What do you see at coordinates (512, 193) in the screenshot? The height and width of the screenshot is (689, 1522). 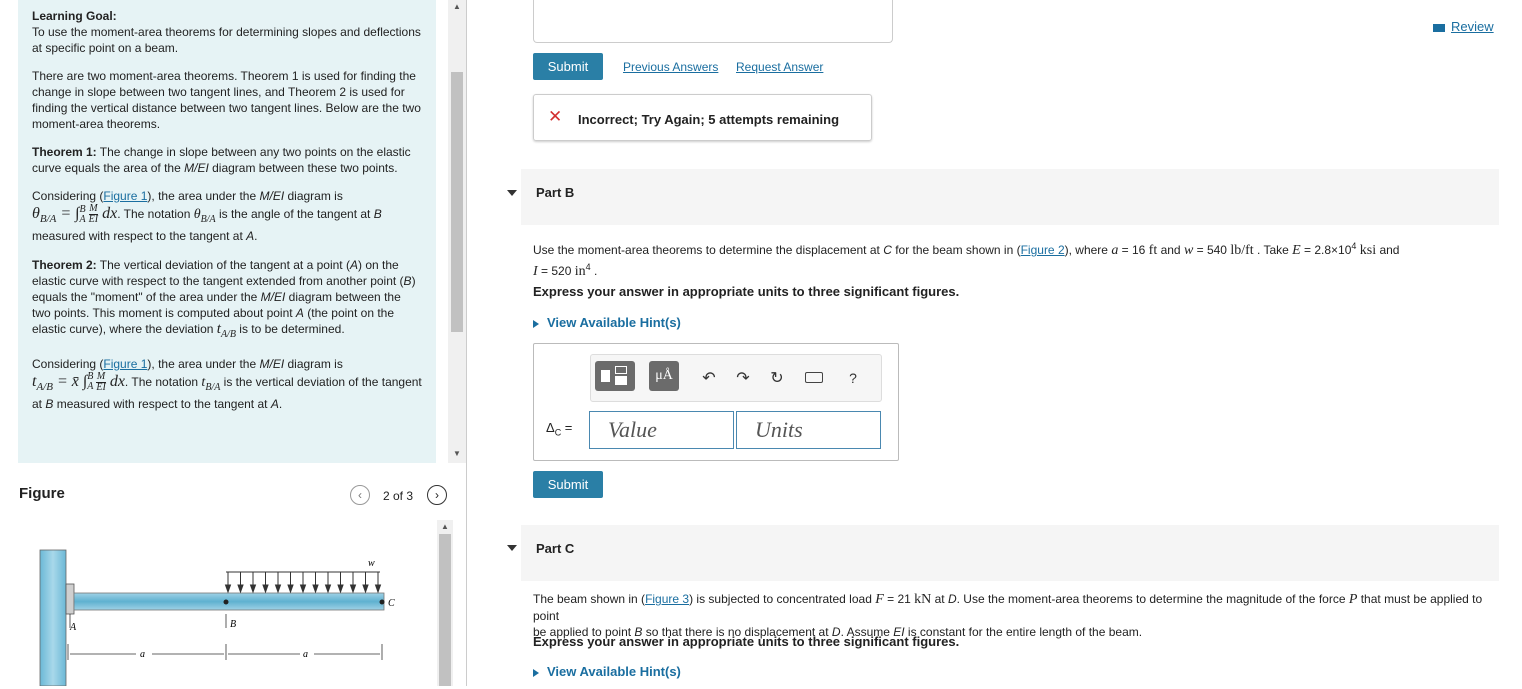 I see `collapse-part-b-icon` at bounding box center [512, 193].